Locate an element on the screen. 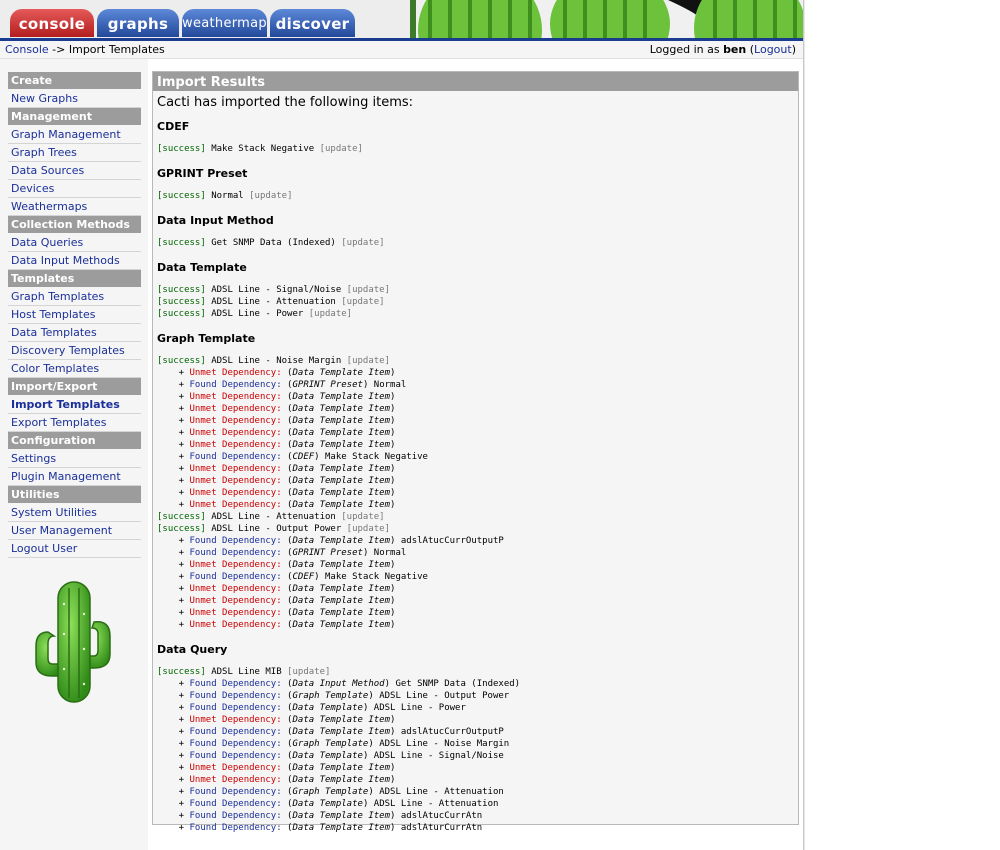 Image resolution: width=1000 pixels, height=850 pixels. item-name: ADSL Line - Signal/Noise is located at coordinates (276, 290).